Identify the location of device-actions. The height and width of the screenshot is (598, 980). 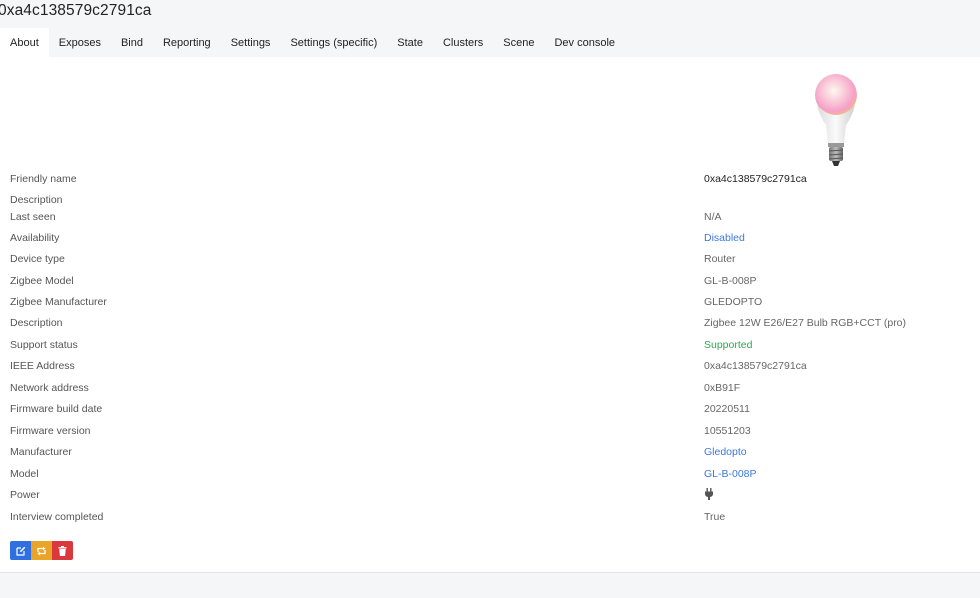
(41, 550).